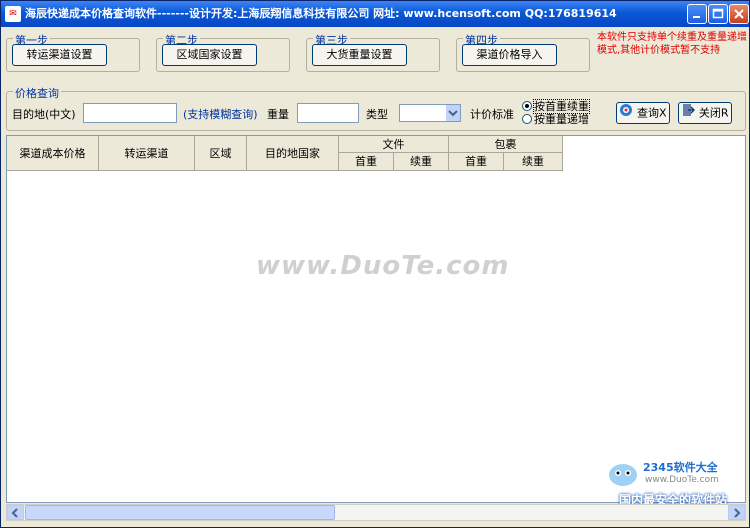 This screenshot has height=528, width=750. I want to click on exit-icon, so click(688, 113).